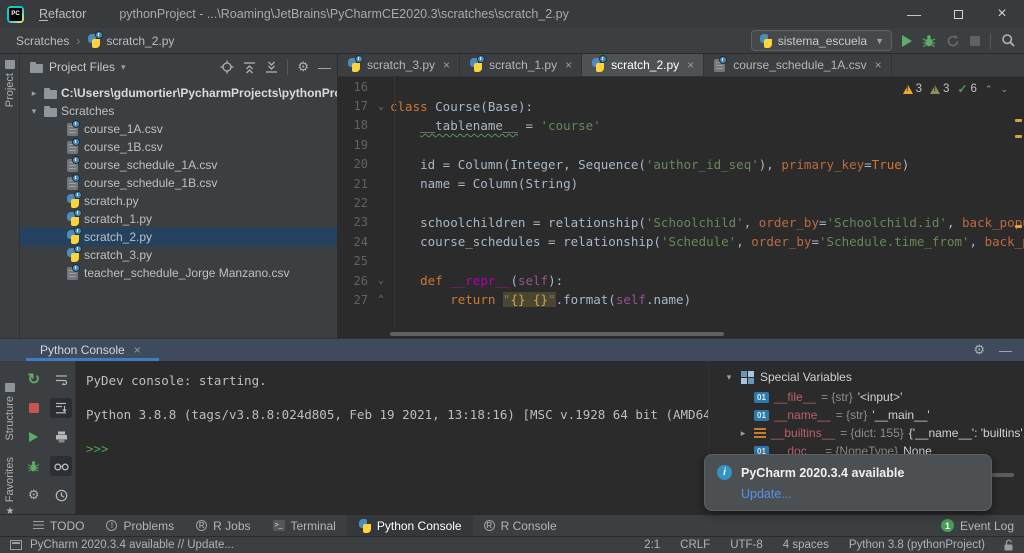 The image size is (1024, 553). What do you see at coordinates (123, 67) in the screenshot?
I see `chevron-down-icon: ▾` at bounding box center [123, 67].